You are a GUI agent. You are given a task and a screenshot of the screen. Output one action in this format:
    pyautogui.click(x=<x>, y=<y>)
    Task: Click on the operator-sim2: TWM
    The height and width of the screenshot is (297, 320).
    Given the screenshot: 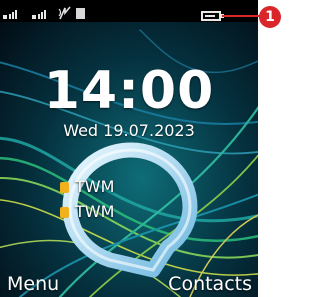 What is the action you would take?
    pyautogui.click(x=87, y=212)
    